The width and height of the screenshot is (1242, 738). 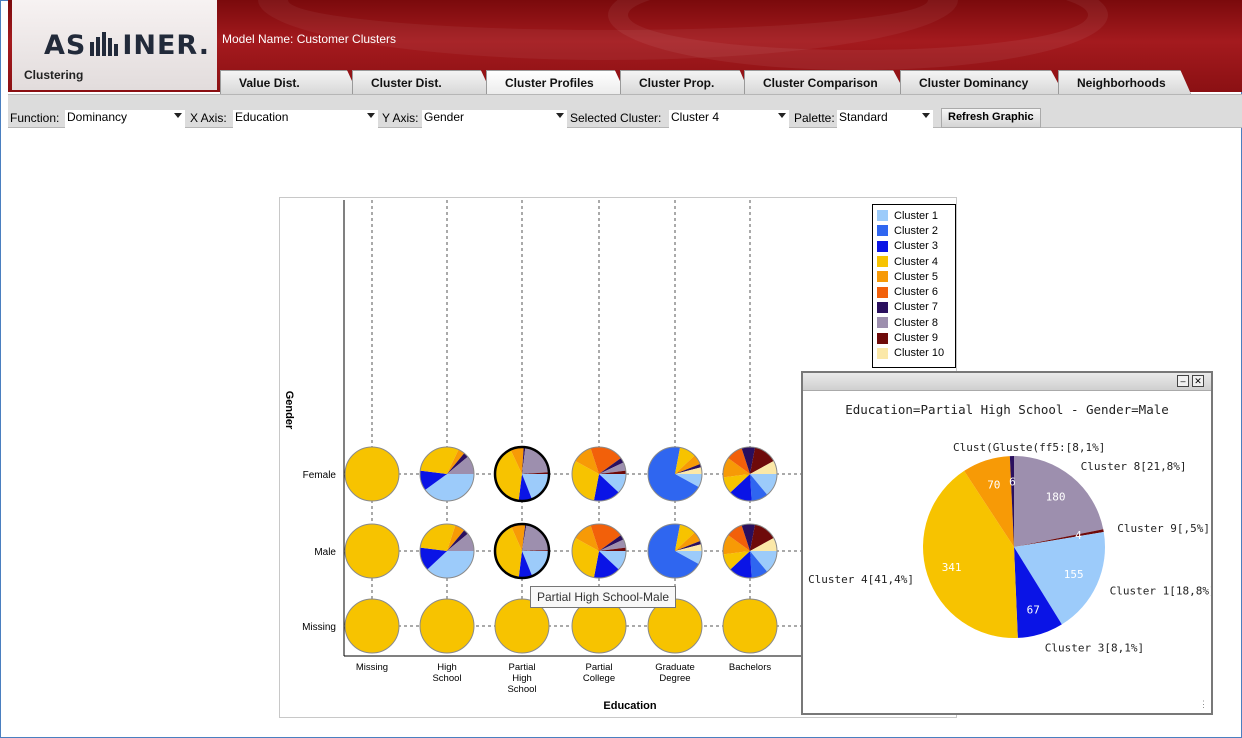 What do you see at coordinates (919, 353) in the screenshot?
I see `legend-label: Cluster 10` at bounding box center [919, 353].